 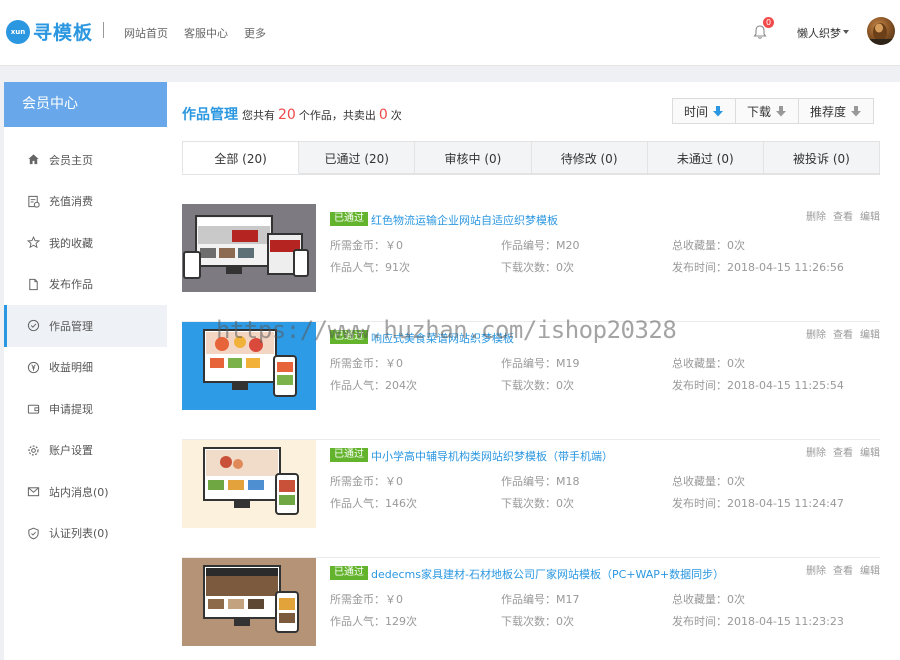 What do you see at coordinates (33, 326) in the screenshot?
I see `check-circle-icon` at bounding box center [33, 326].